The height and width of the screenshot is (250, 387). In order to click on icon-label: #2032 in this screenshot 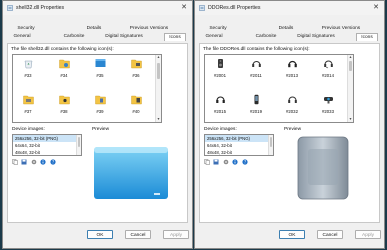, I will do `click(292, 111)`.